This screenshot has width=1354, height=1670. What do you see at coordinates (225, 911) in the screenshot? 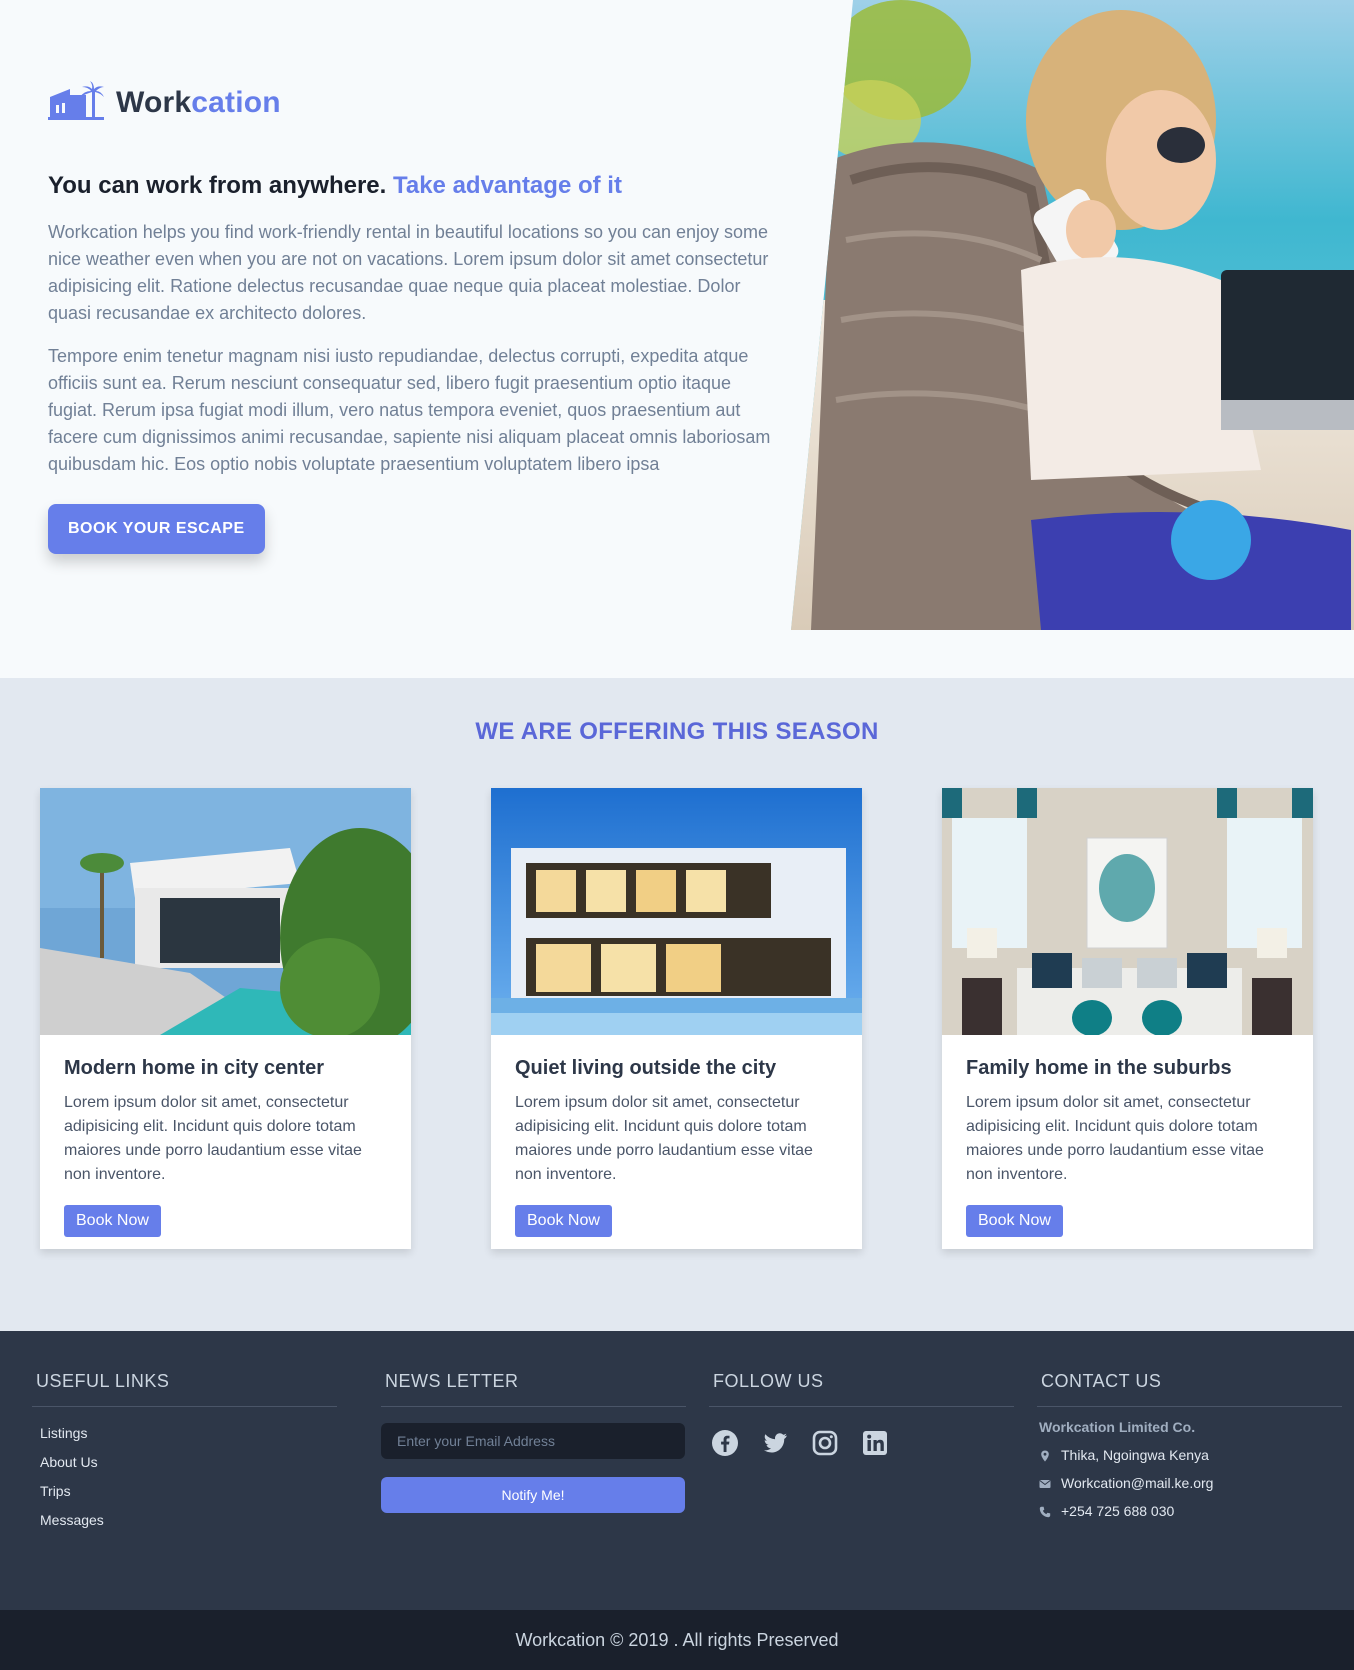
I see `modern-home-photo` at bounding box center [225, 911].